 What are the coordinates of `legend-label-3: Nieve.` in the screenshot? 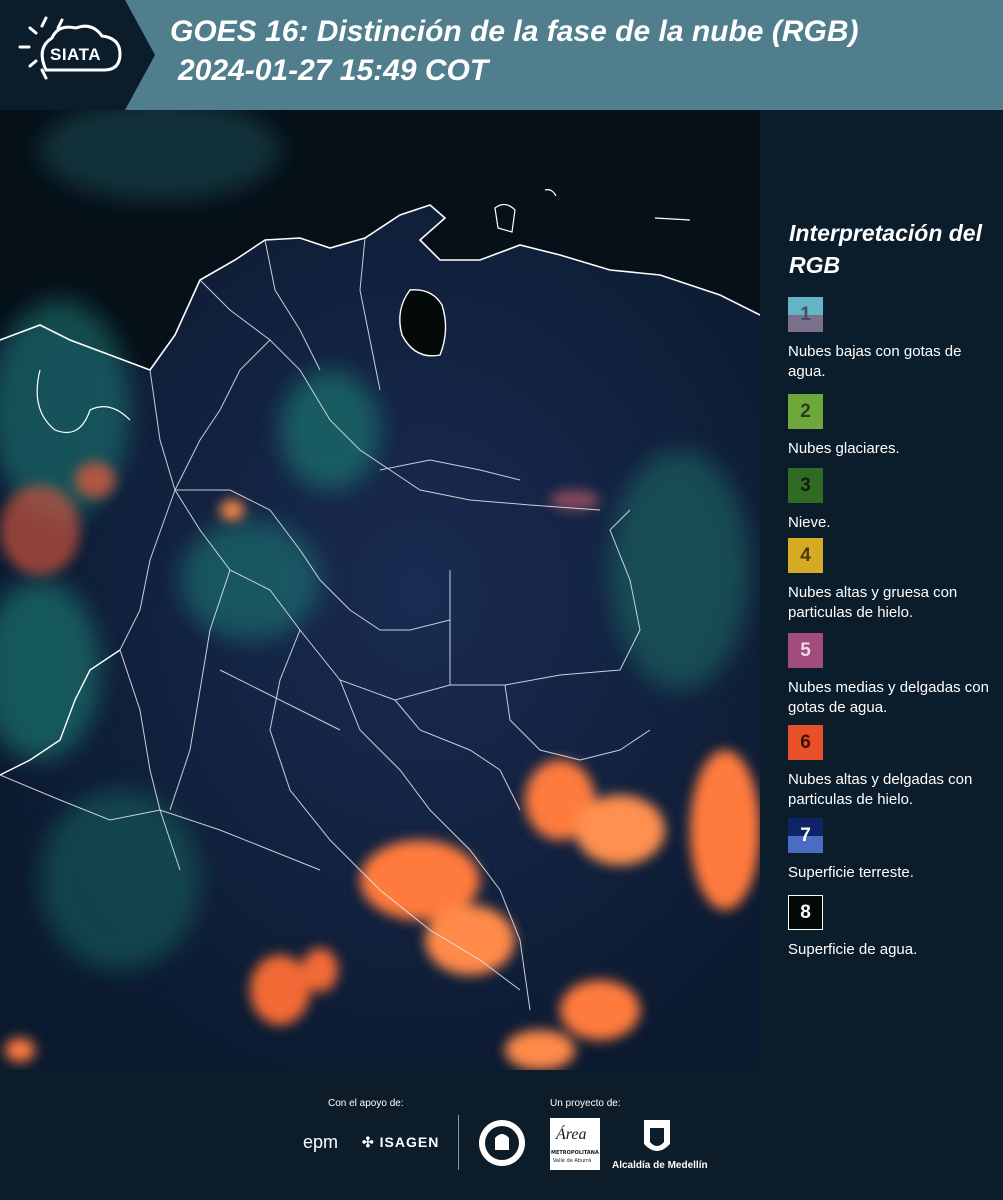 It's located at (809, 522).